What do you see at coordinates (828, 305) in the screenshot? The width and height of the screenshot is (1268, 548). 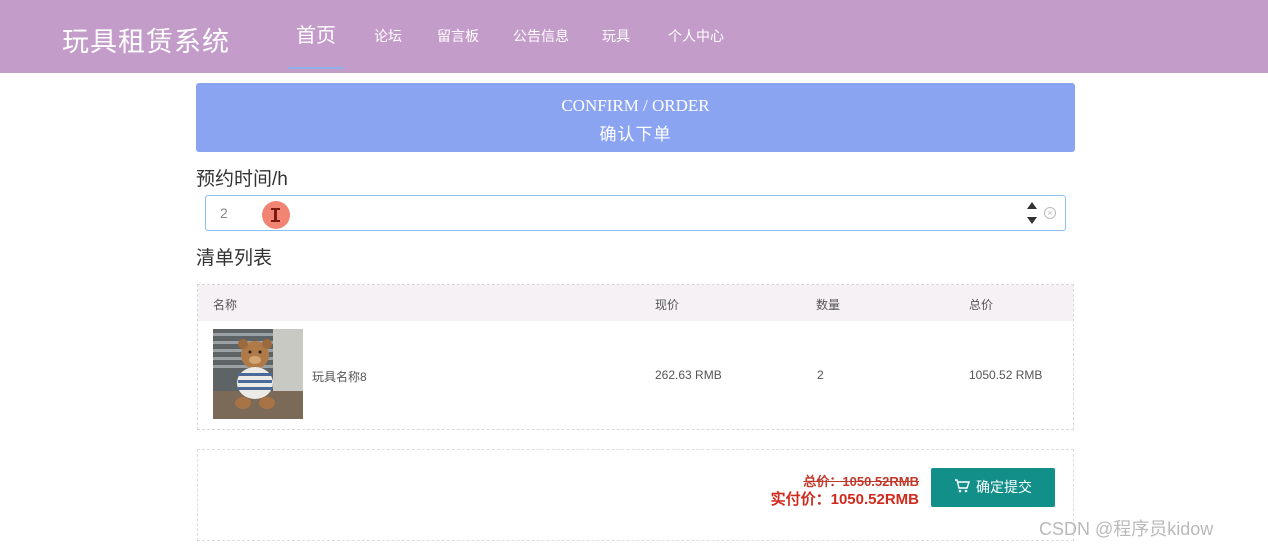 I see `column-header-quantity: 数量` at bounding box center [828, 305].